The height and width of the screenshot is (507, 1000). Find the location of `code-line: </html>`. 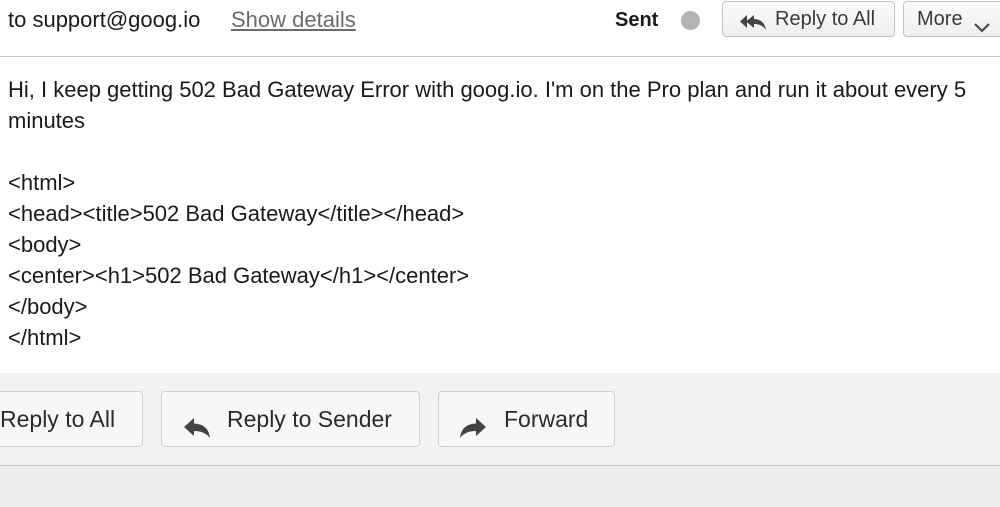

code-line: </html> is located at coordinates (45, 337).